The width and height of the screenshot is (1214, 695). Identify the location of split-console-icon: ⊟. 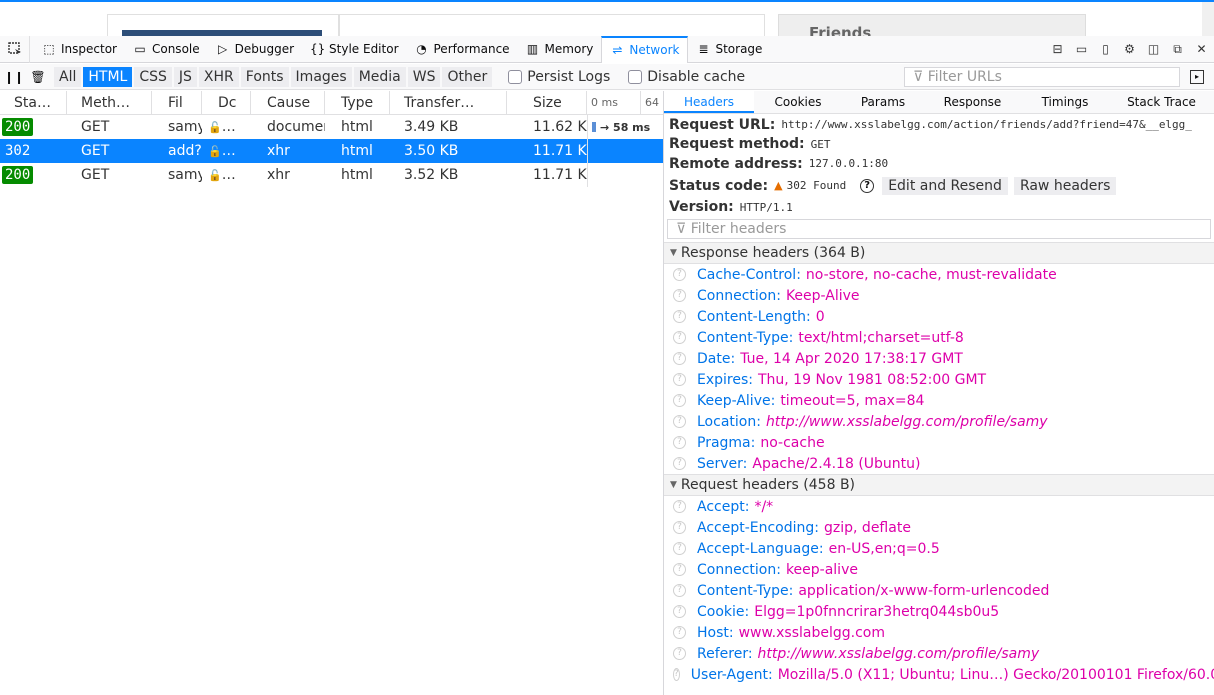
(1057, 49).